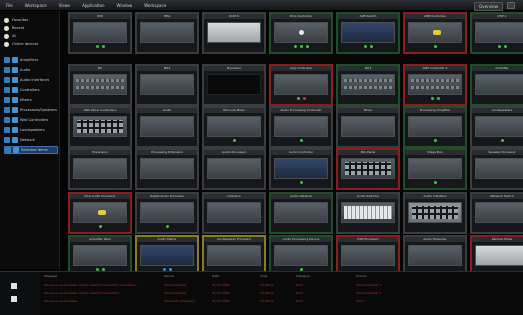 This screenshot has width=523, height=315. I want to click on log-cell: Device is unreachable., so click(61, 301).